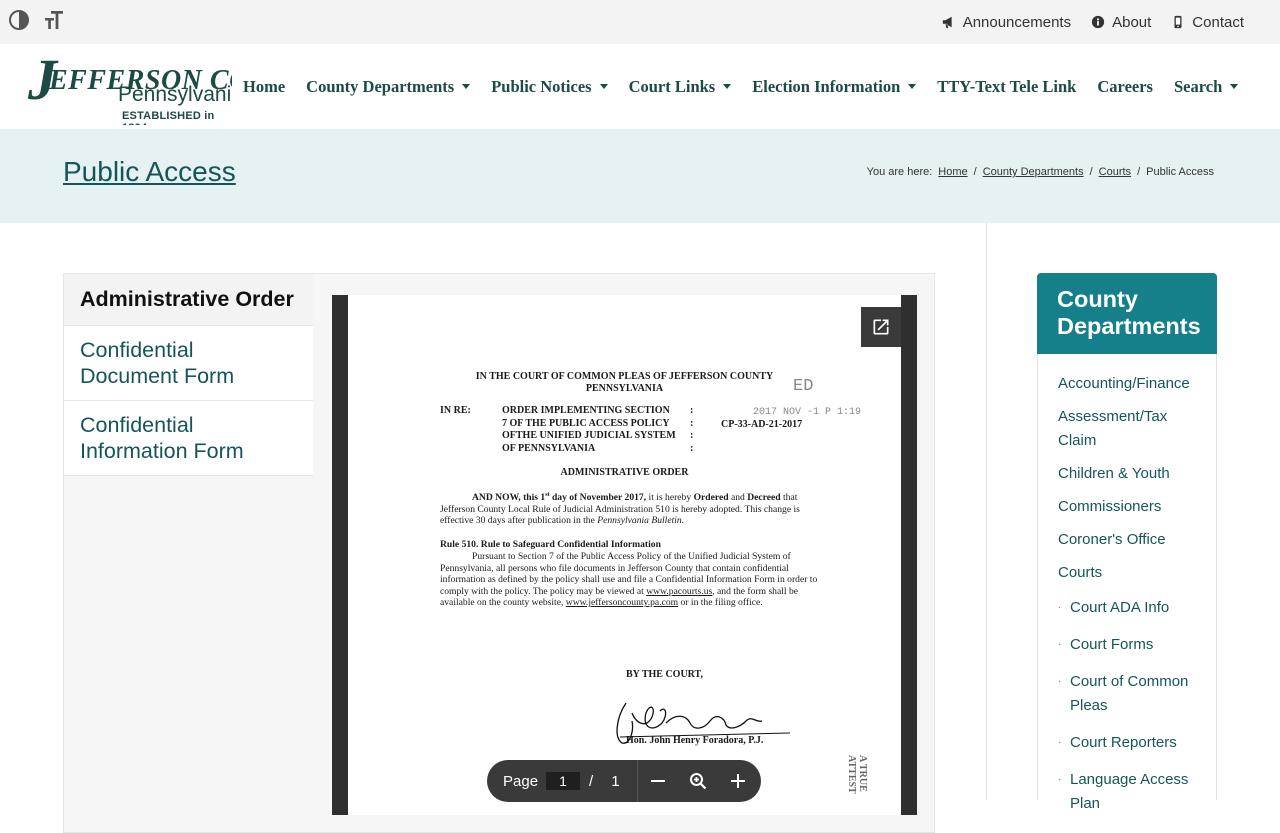 This screenshot has height=833, width=1280. I want to click on doc-by-the-court: BY THE COURT,, so click(664, 674).